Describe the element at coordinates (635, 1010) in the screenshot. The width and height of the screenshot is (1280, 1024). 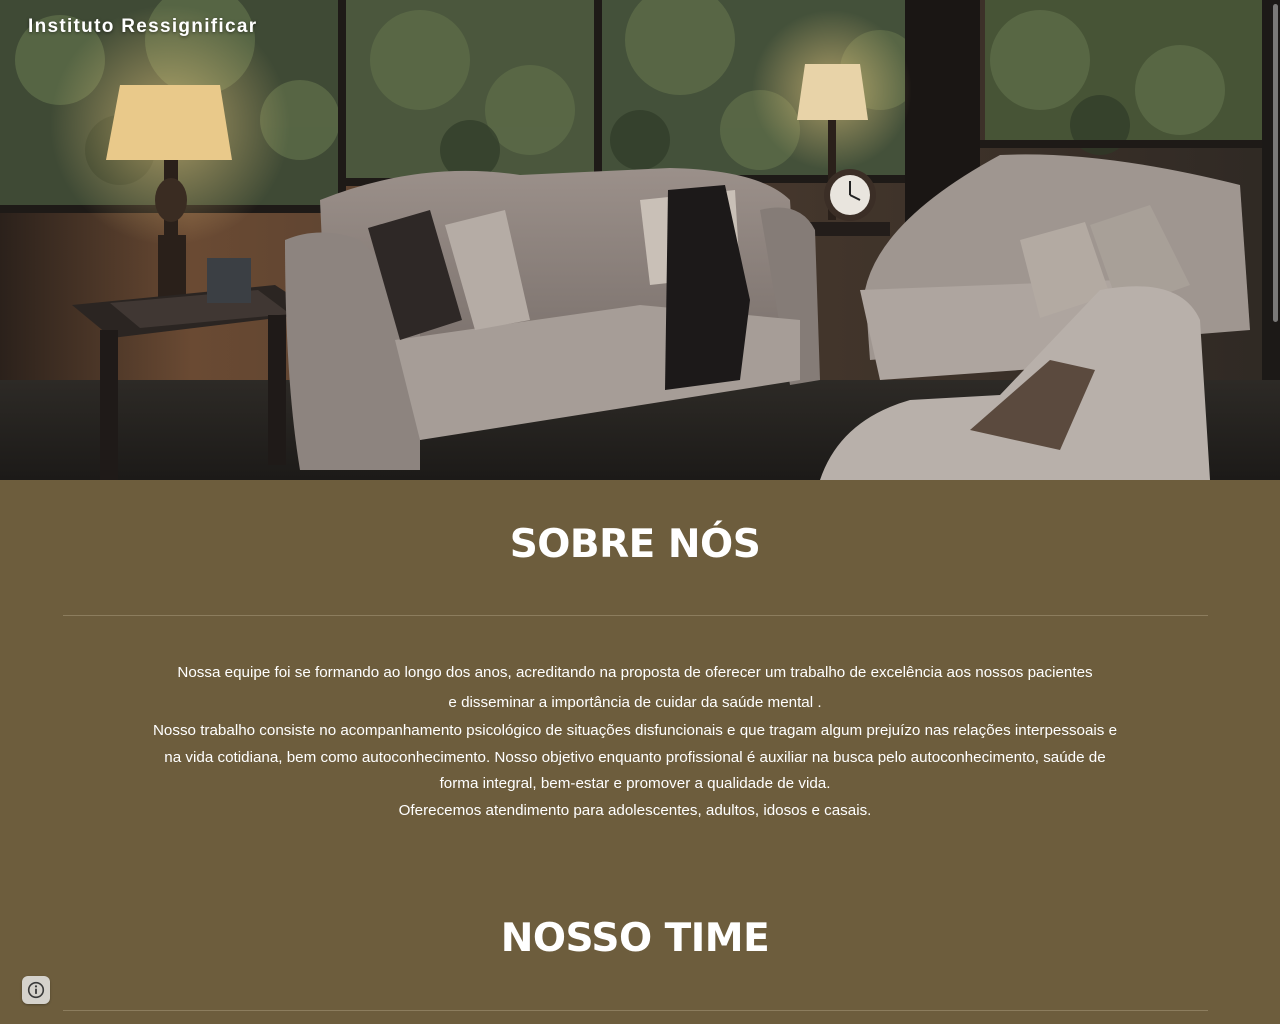
I see `team-divider` at that location.